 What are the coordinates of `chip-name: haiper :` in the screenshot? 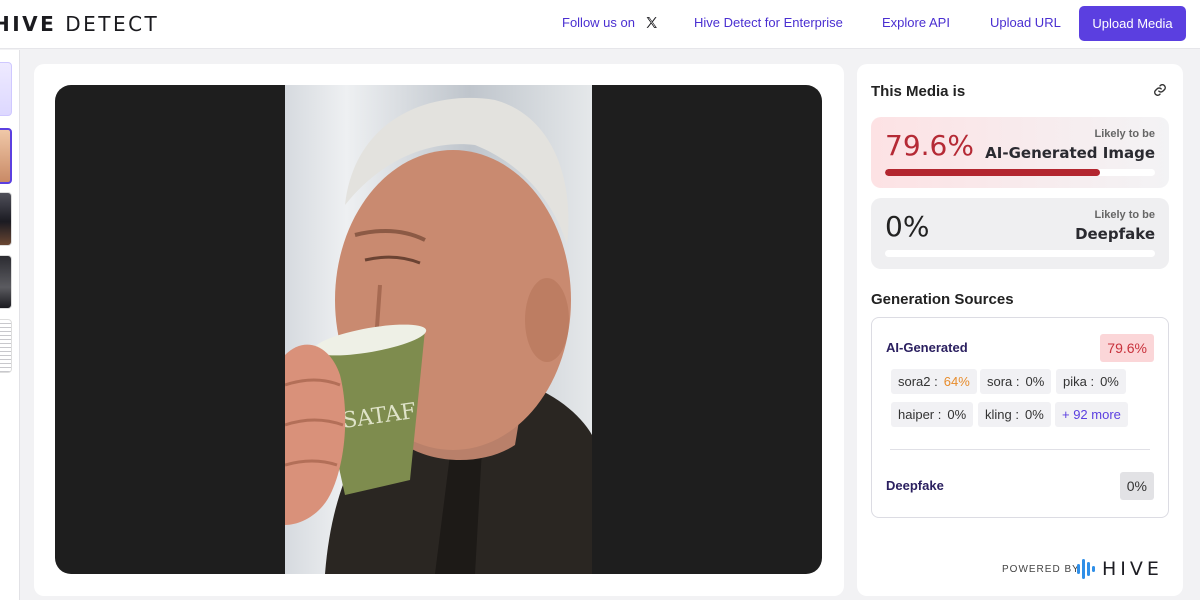 It's located at (920, 414).